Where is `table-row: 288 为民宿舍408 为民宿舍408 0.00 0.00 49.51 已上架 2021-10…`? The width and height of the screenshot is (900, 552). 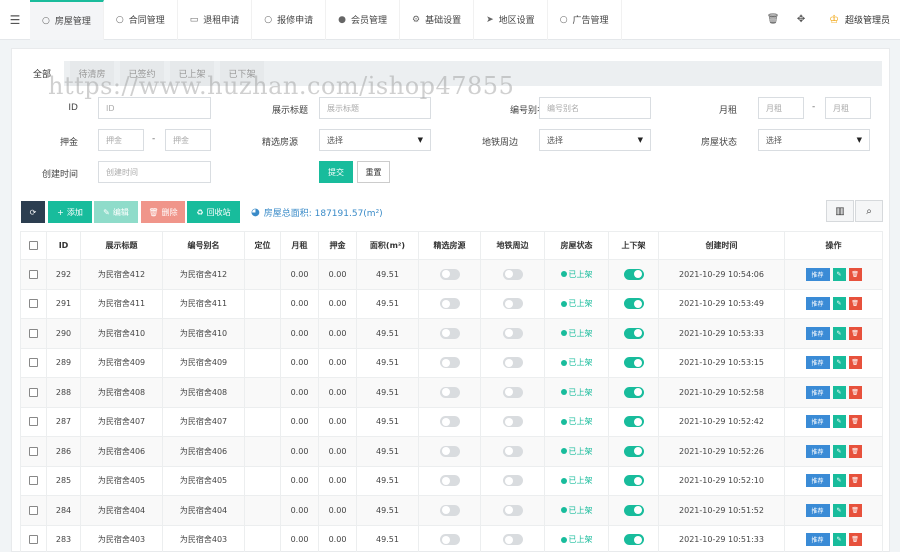 table-row: 288 为民宿舍408 为民宿舍408 0.00 0.00 49.51 已上架 2021-10… is located at coordinates (451, 392).